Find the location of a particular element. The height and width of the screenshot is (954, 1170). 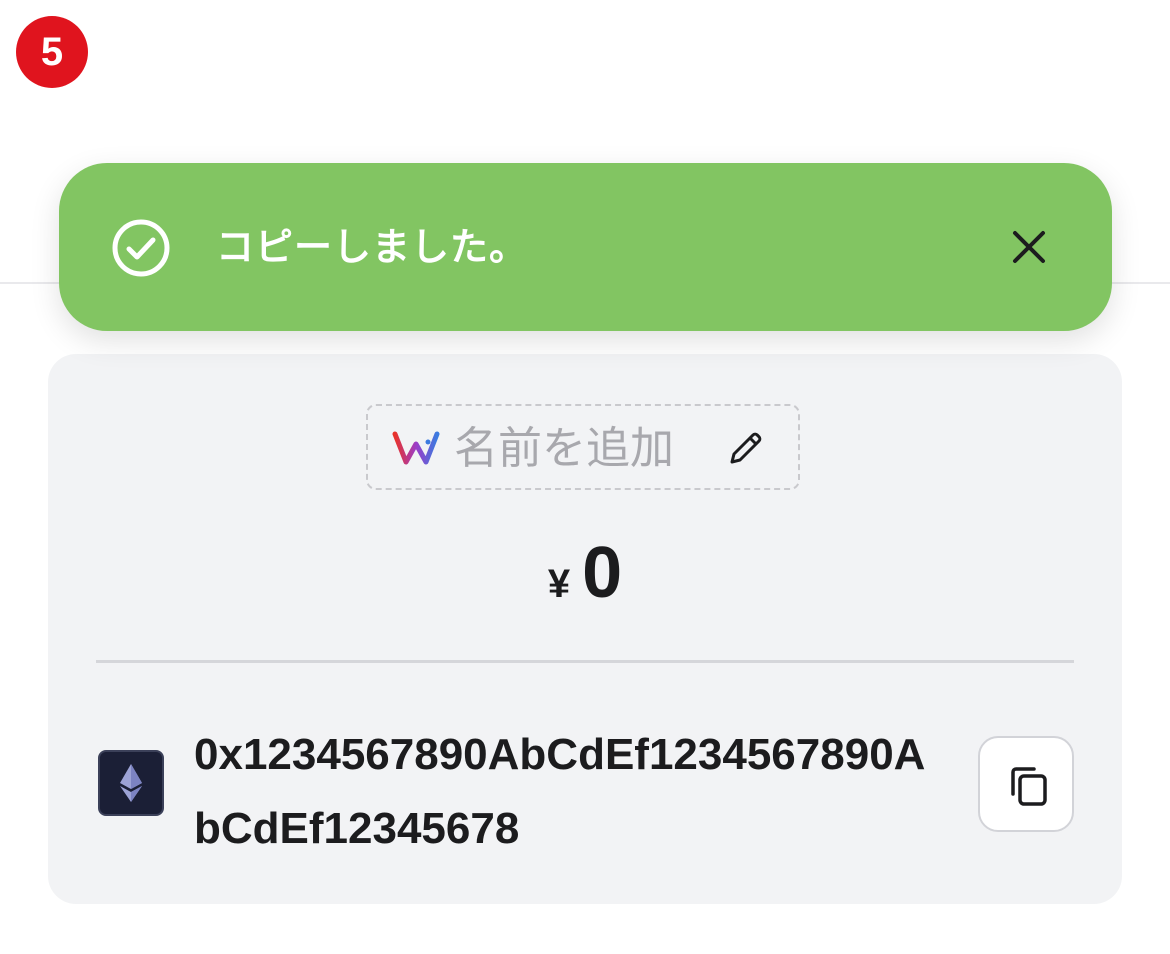

toast-message: コピーしました。 is located at coordinates (372, 247).